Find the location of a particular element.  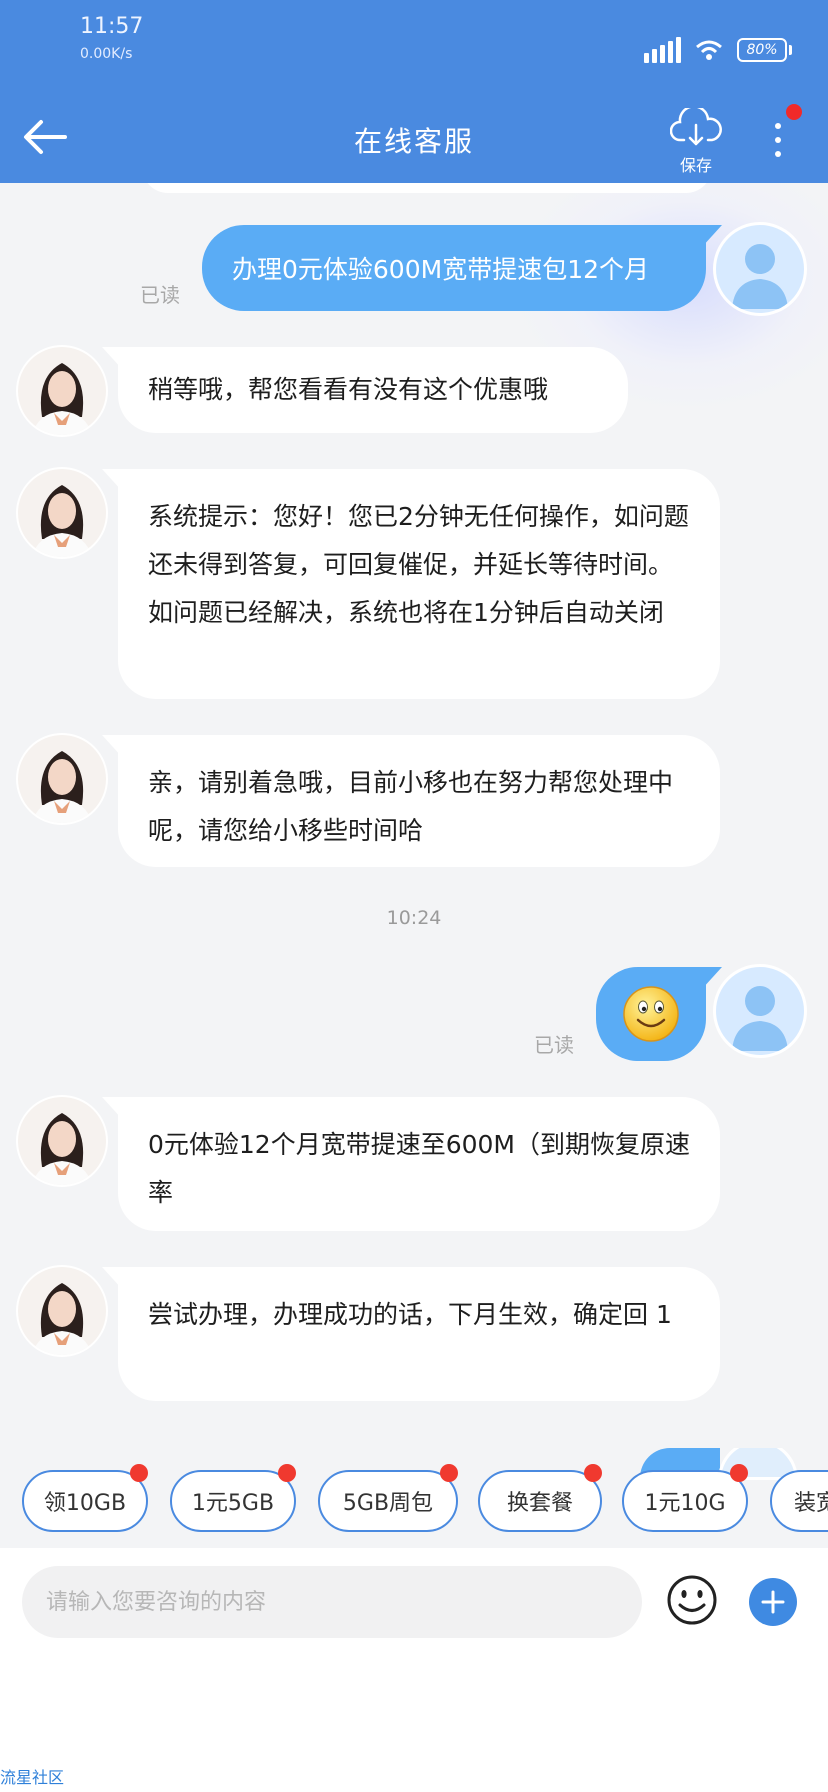

agent-message-bubble: 亲，请别着急哦，目前小移也在努力帮您处理中呢，请您给小移些时间哈 is located at coordinates (411, 801).